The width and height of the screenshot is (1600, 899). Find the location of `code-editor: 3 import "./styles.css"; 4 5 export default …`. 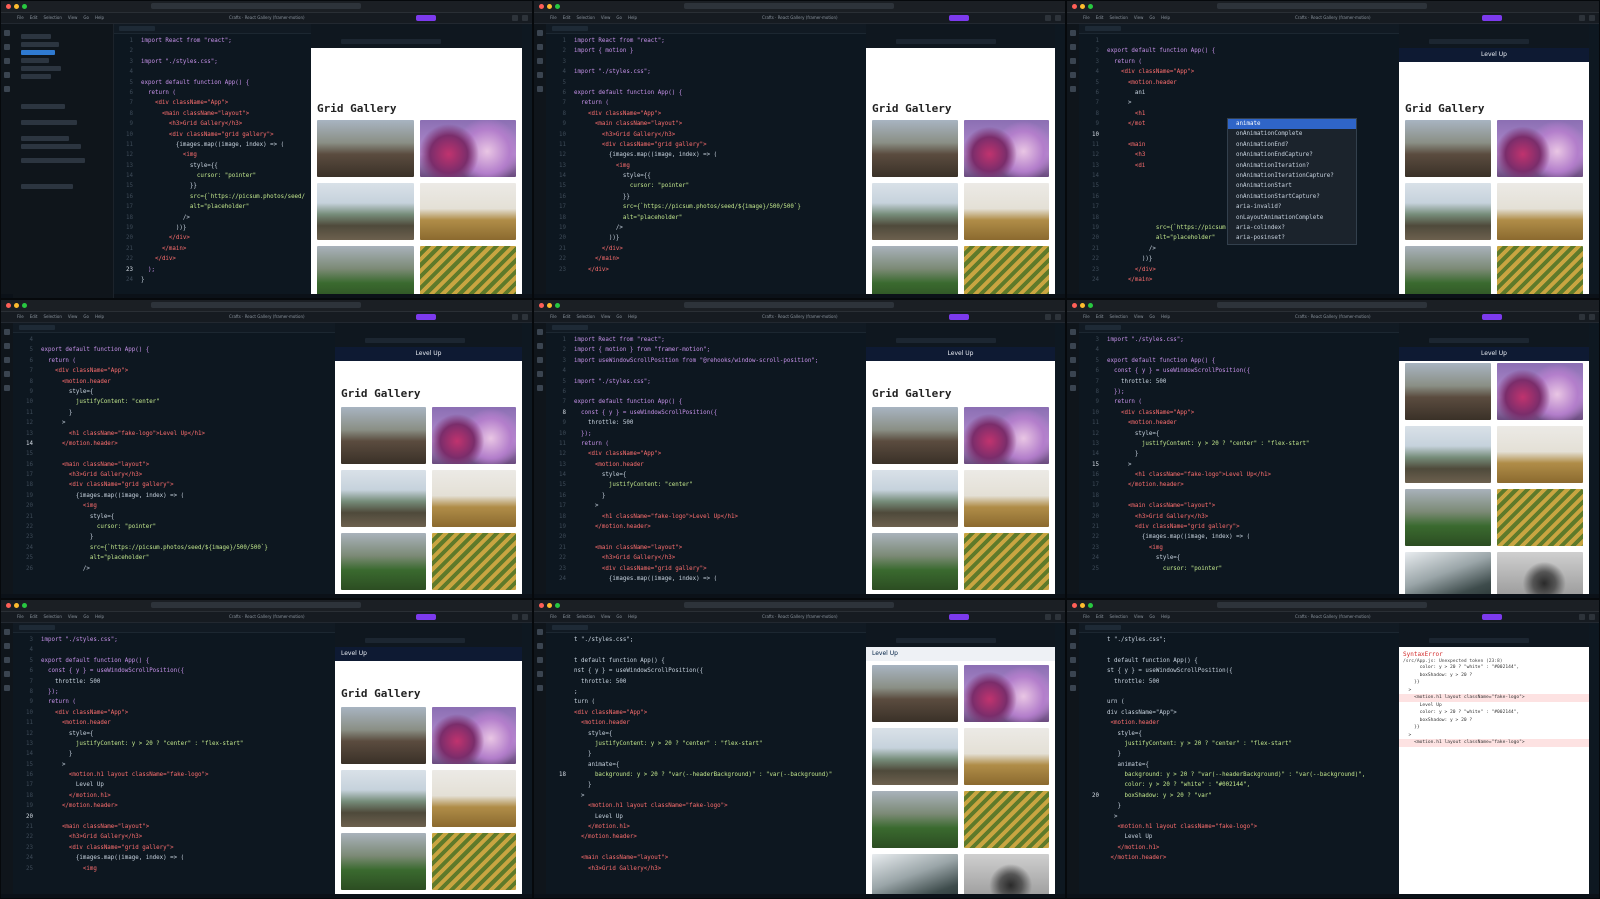

code-editor: 3 import "./styles.css"; 4 5 export default … is located at coordinates (174, 760).